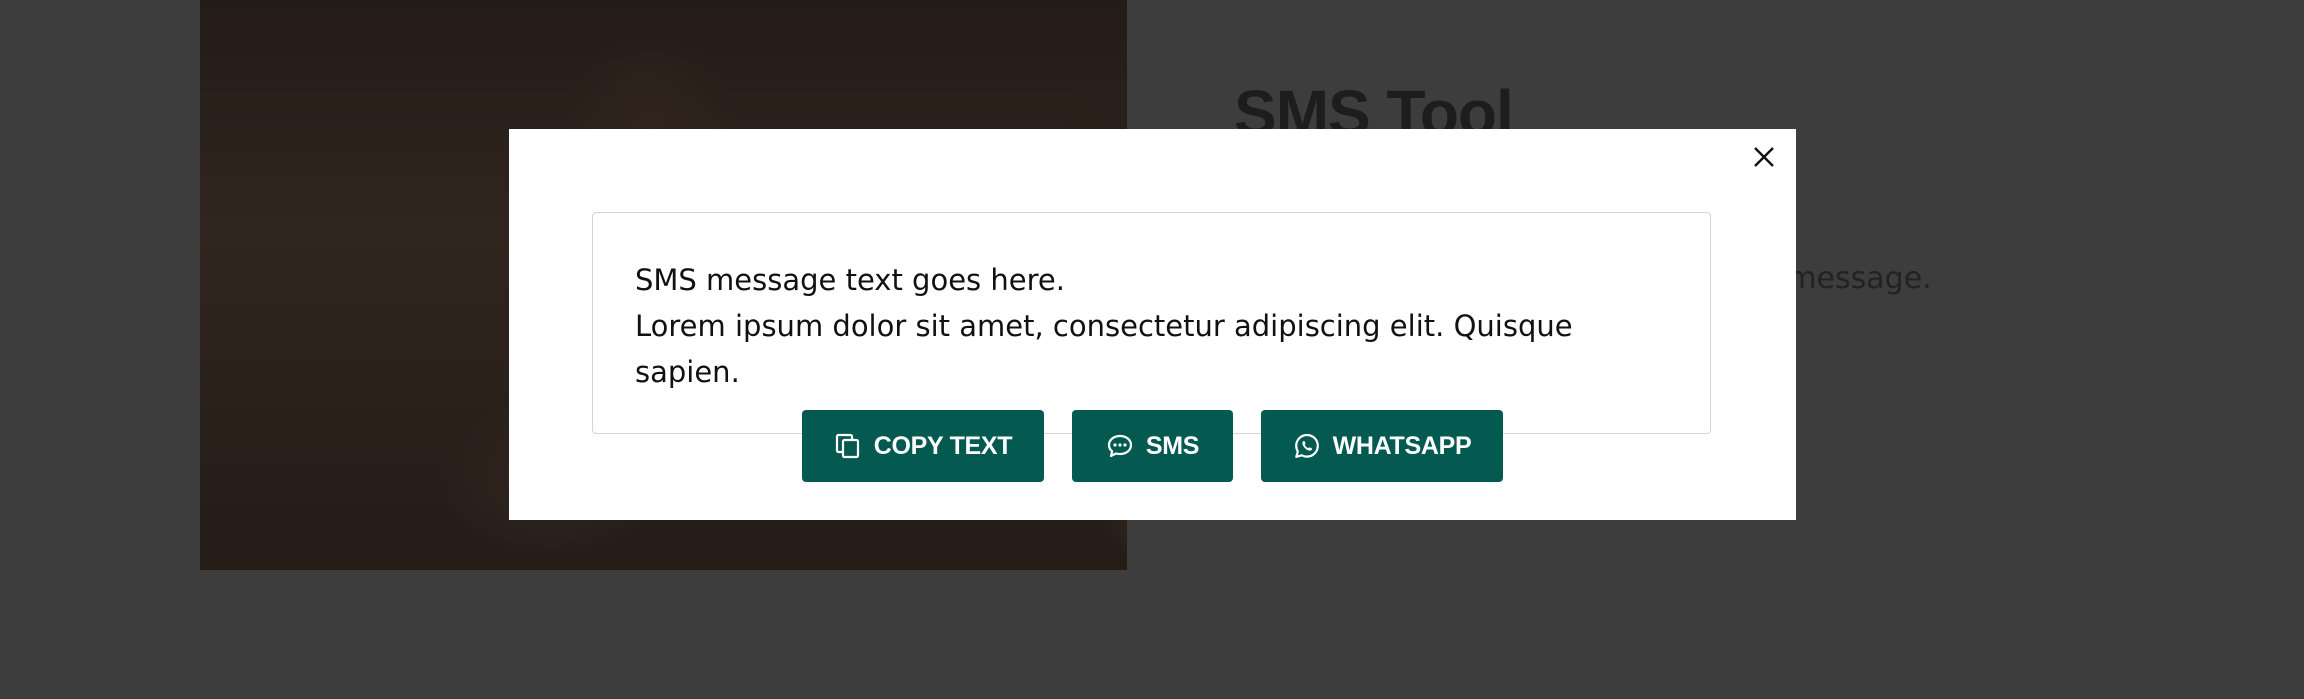 This screenshot has width=2304, height=699. I want to click on whatsapp-label: WHATSAPP, so click(1402, 445).